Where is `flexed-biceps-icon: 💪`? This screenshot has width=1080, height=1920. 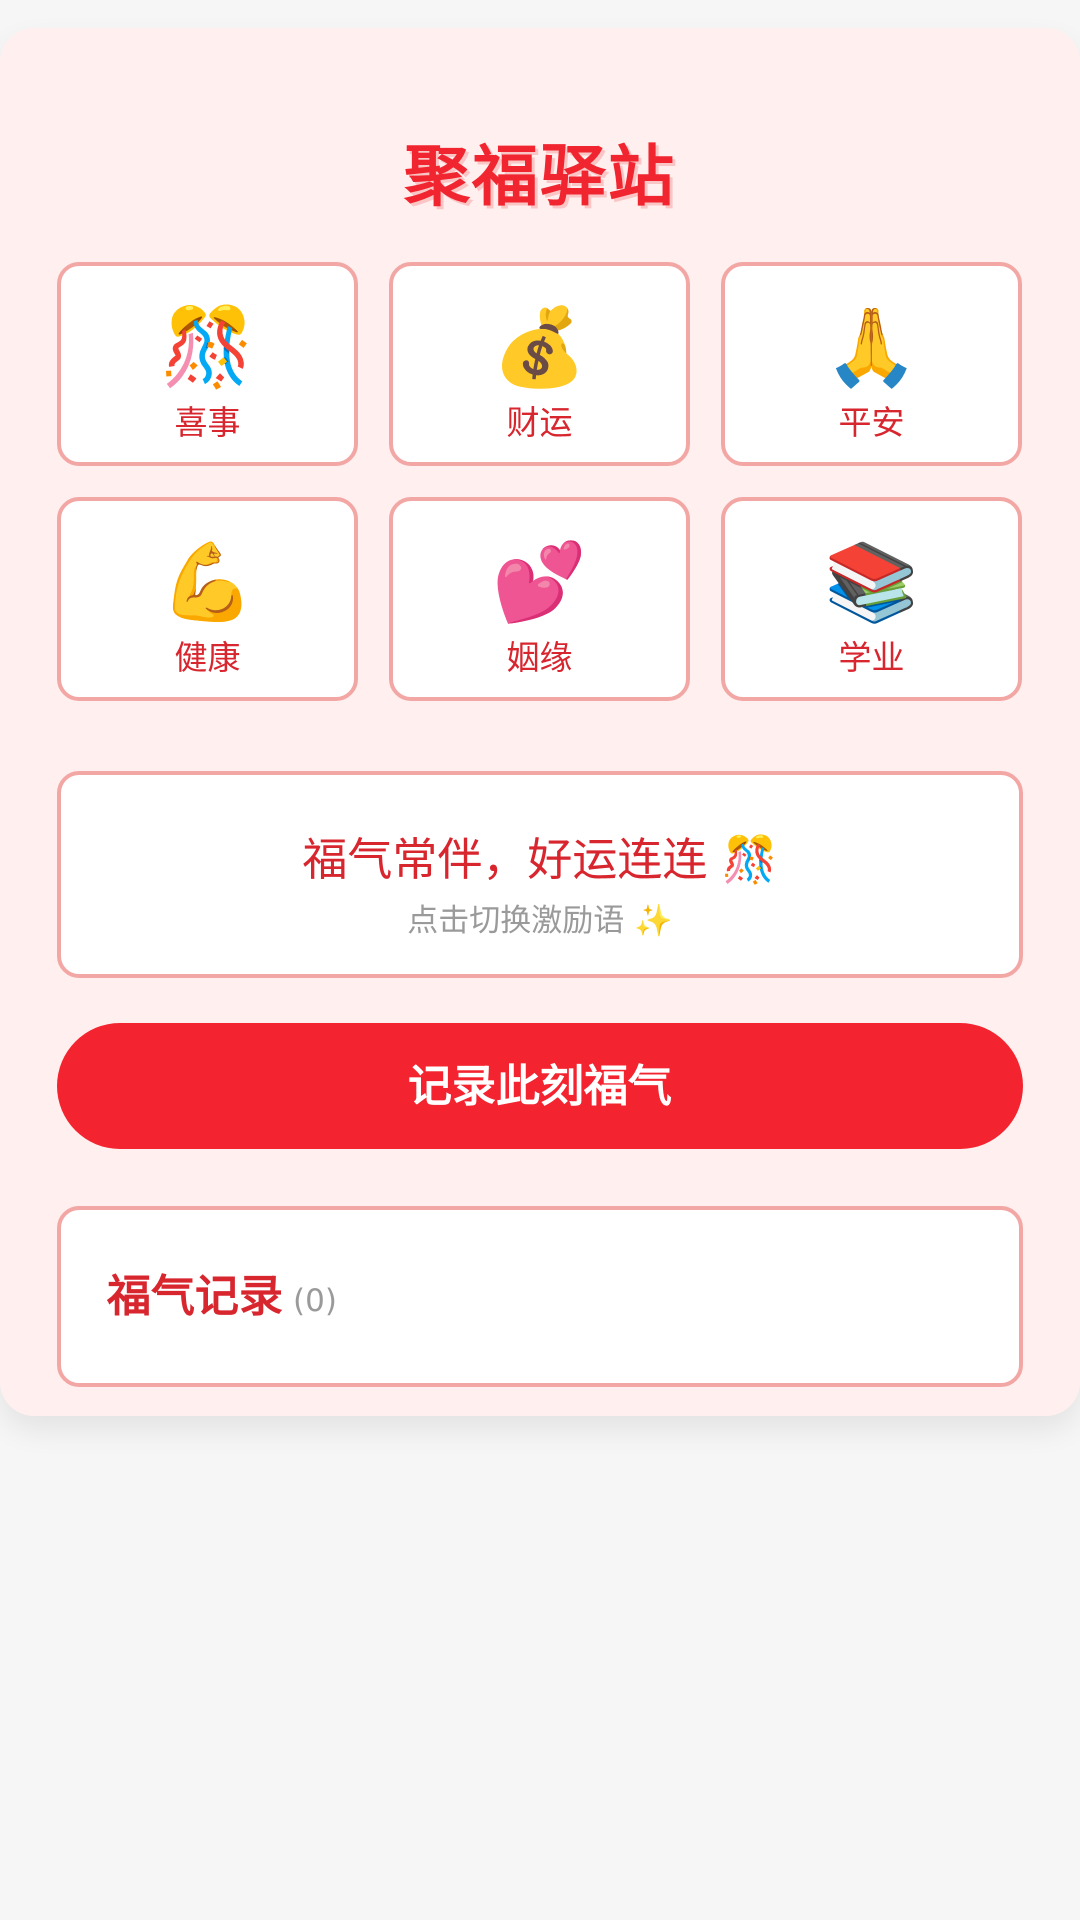
flexed-biceps-icon: 💪 is located at coordinates (207, 581).